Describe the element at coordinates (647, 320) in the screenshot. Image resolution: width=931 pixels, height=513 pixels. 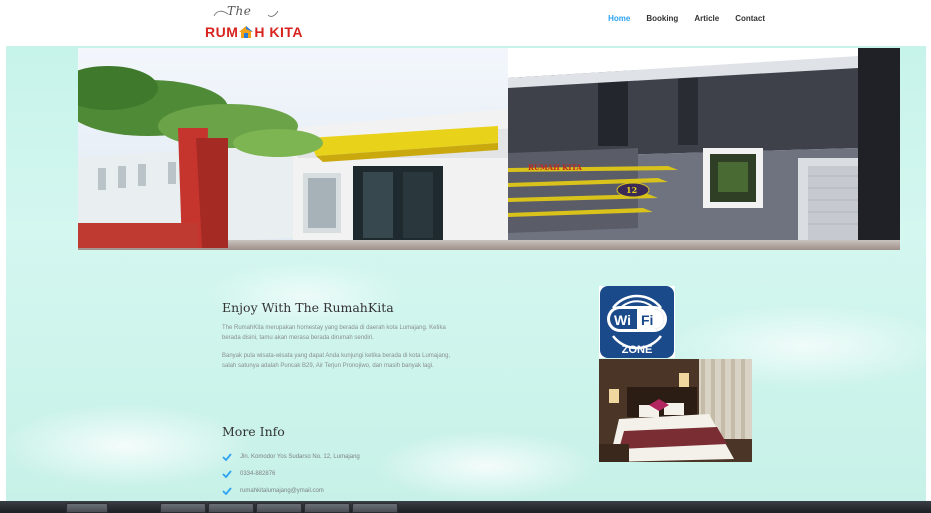
I see `wifi-text-right: Fi` at that location.